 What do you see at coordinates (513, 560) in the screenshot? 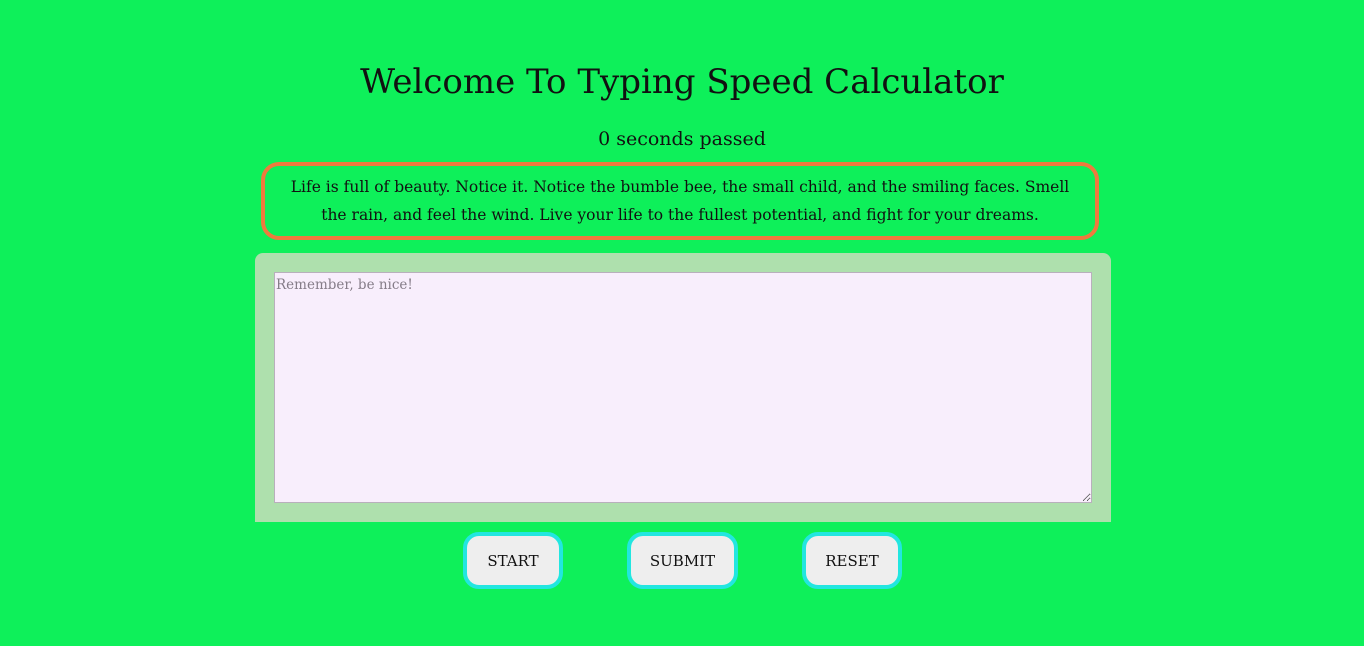
I see `start-button: START` at bounding box center [513, 560].